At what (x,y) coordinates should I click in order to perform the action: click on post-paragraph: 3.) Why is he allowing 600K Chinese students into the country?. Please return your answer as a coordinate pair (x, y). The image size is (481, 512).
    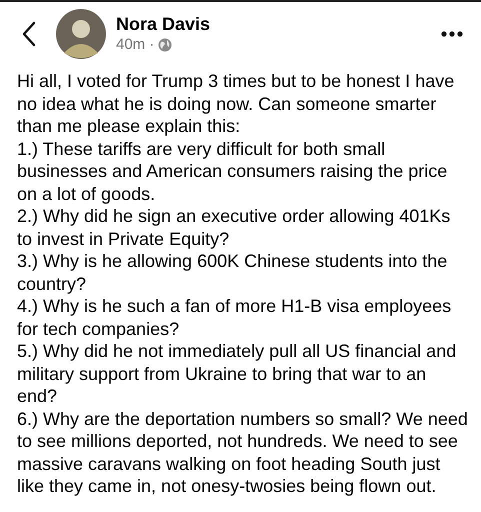
    Looking at the image, I should click on (232, 272).